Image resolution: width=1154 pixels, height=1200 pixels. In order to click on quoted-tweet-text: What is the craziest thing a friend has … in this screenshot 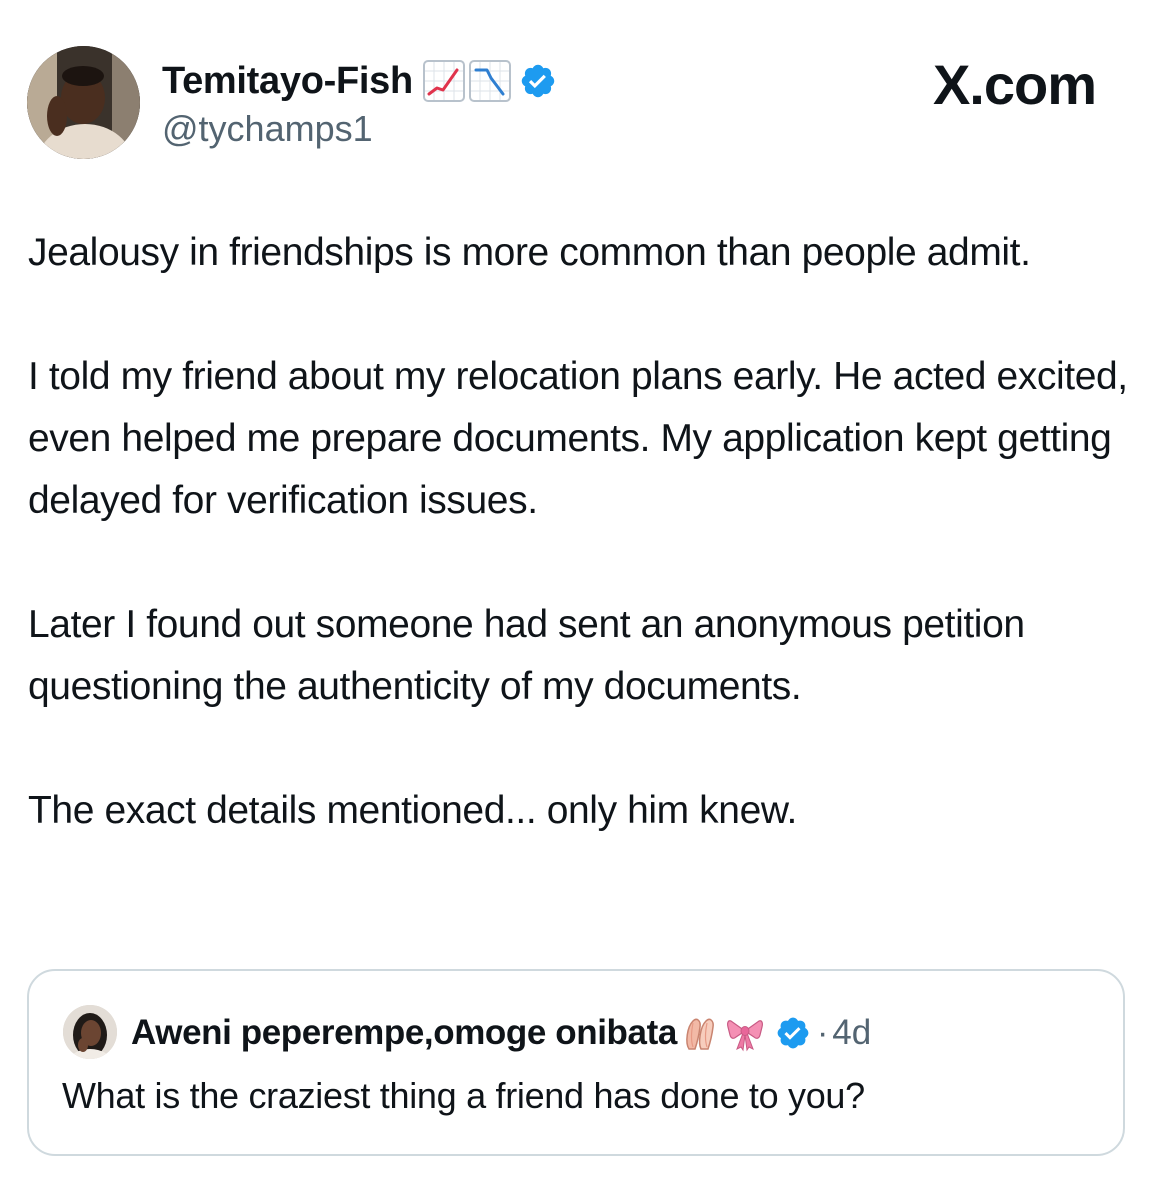, I will do `click(463, 1095)`.